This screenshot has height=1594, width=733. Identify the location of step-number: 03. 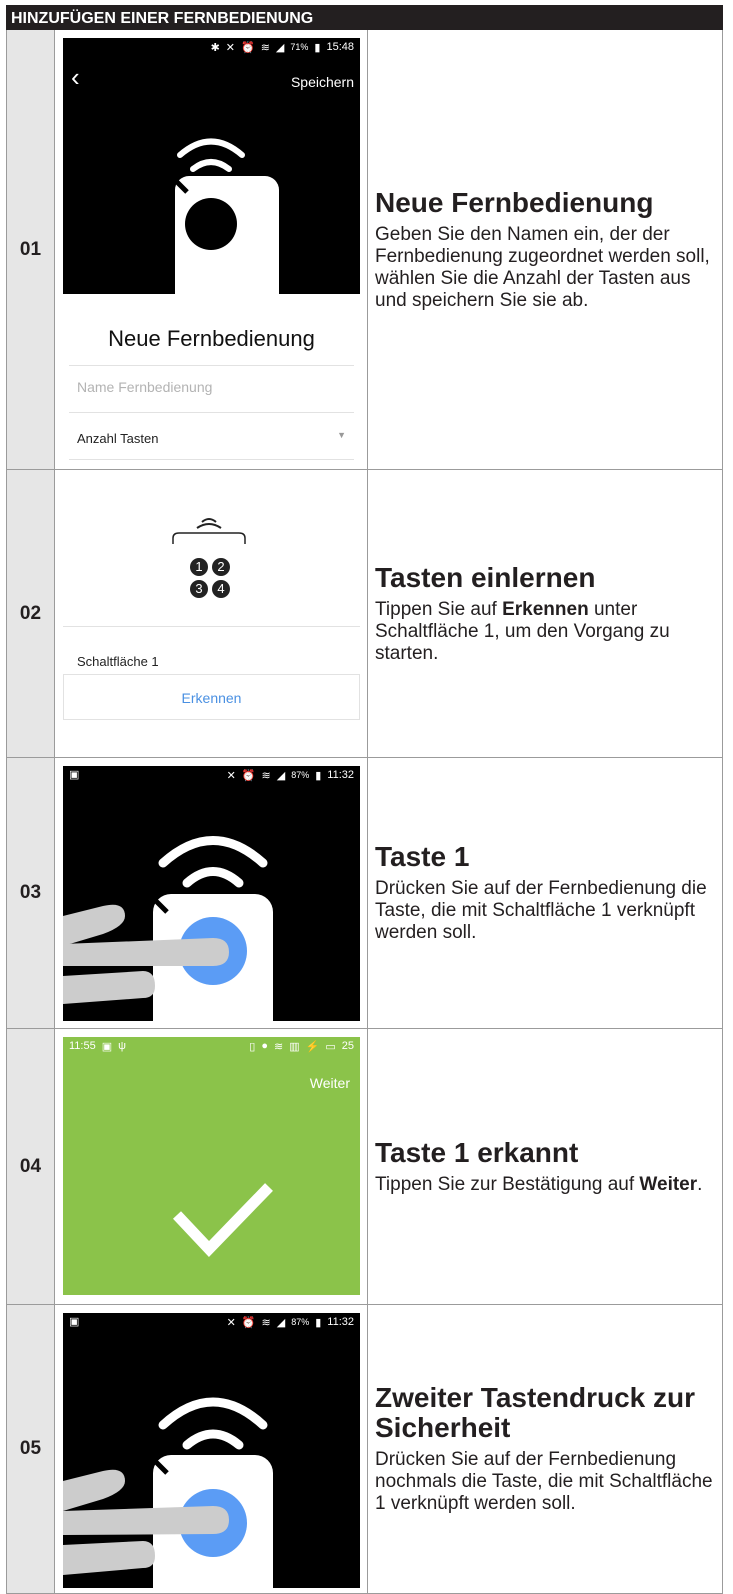
(31, 893).